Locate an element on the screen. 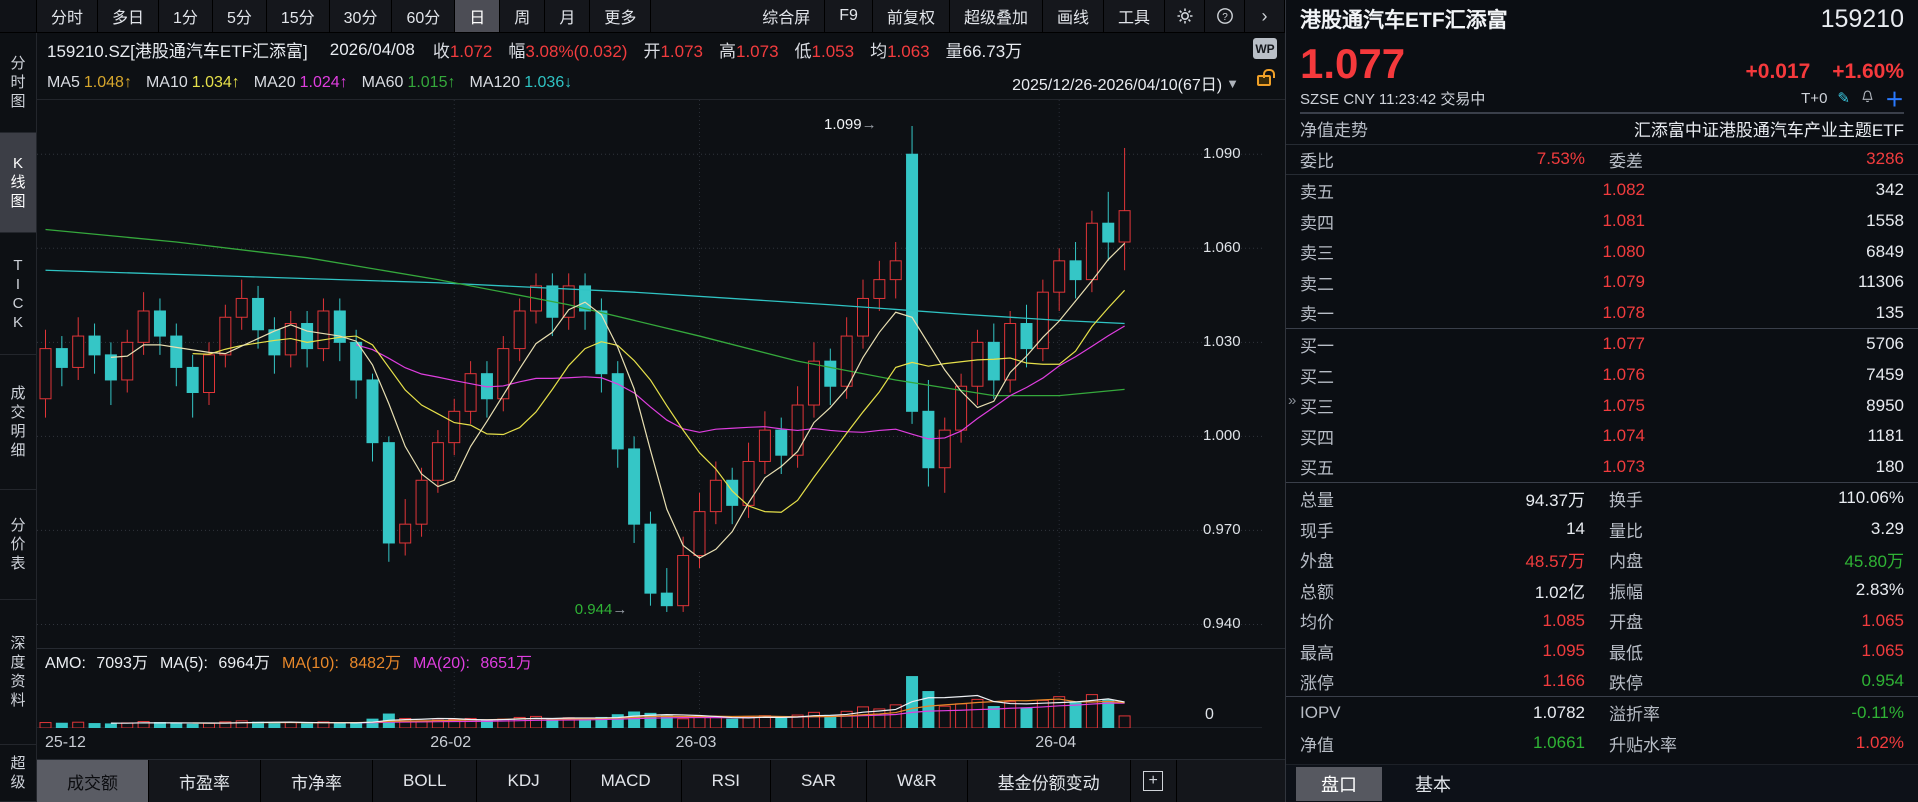  toolbar-tab-前复权: 前复权 is located at coordinates (911, 16).